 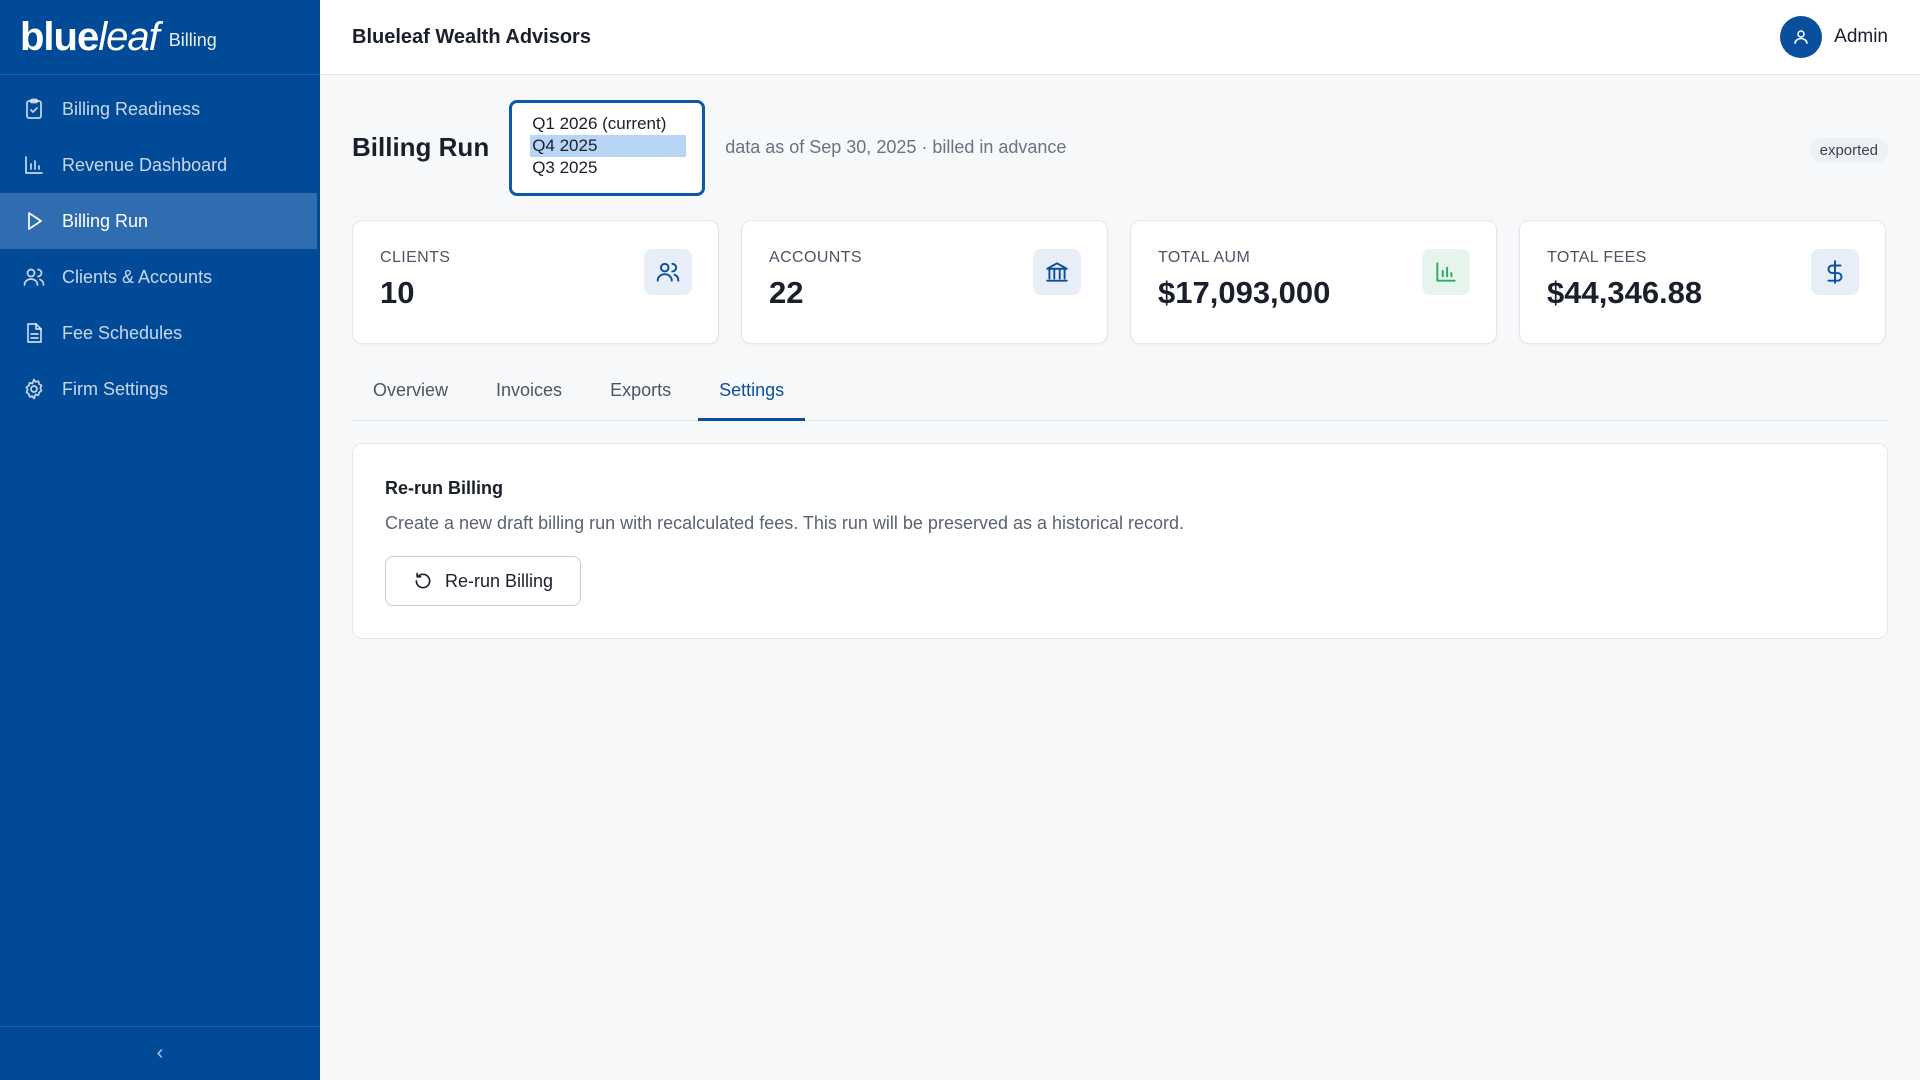 What do you see at coordinates (131, 108) in the screenshot?
I see `sidebar-item-label: Billing Readiness` at bounding box center [131, 108].